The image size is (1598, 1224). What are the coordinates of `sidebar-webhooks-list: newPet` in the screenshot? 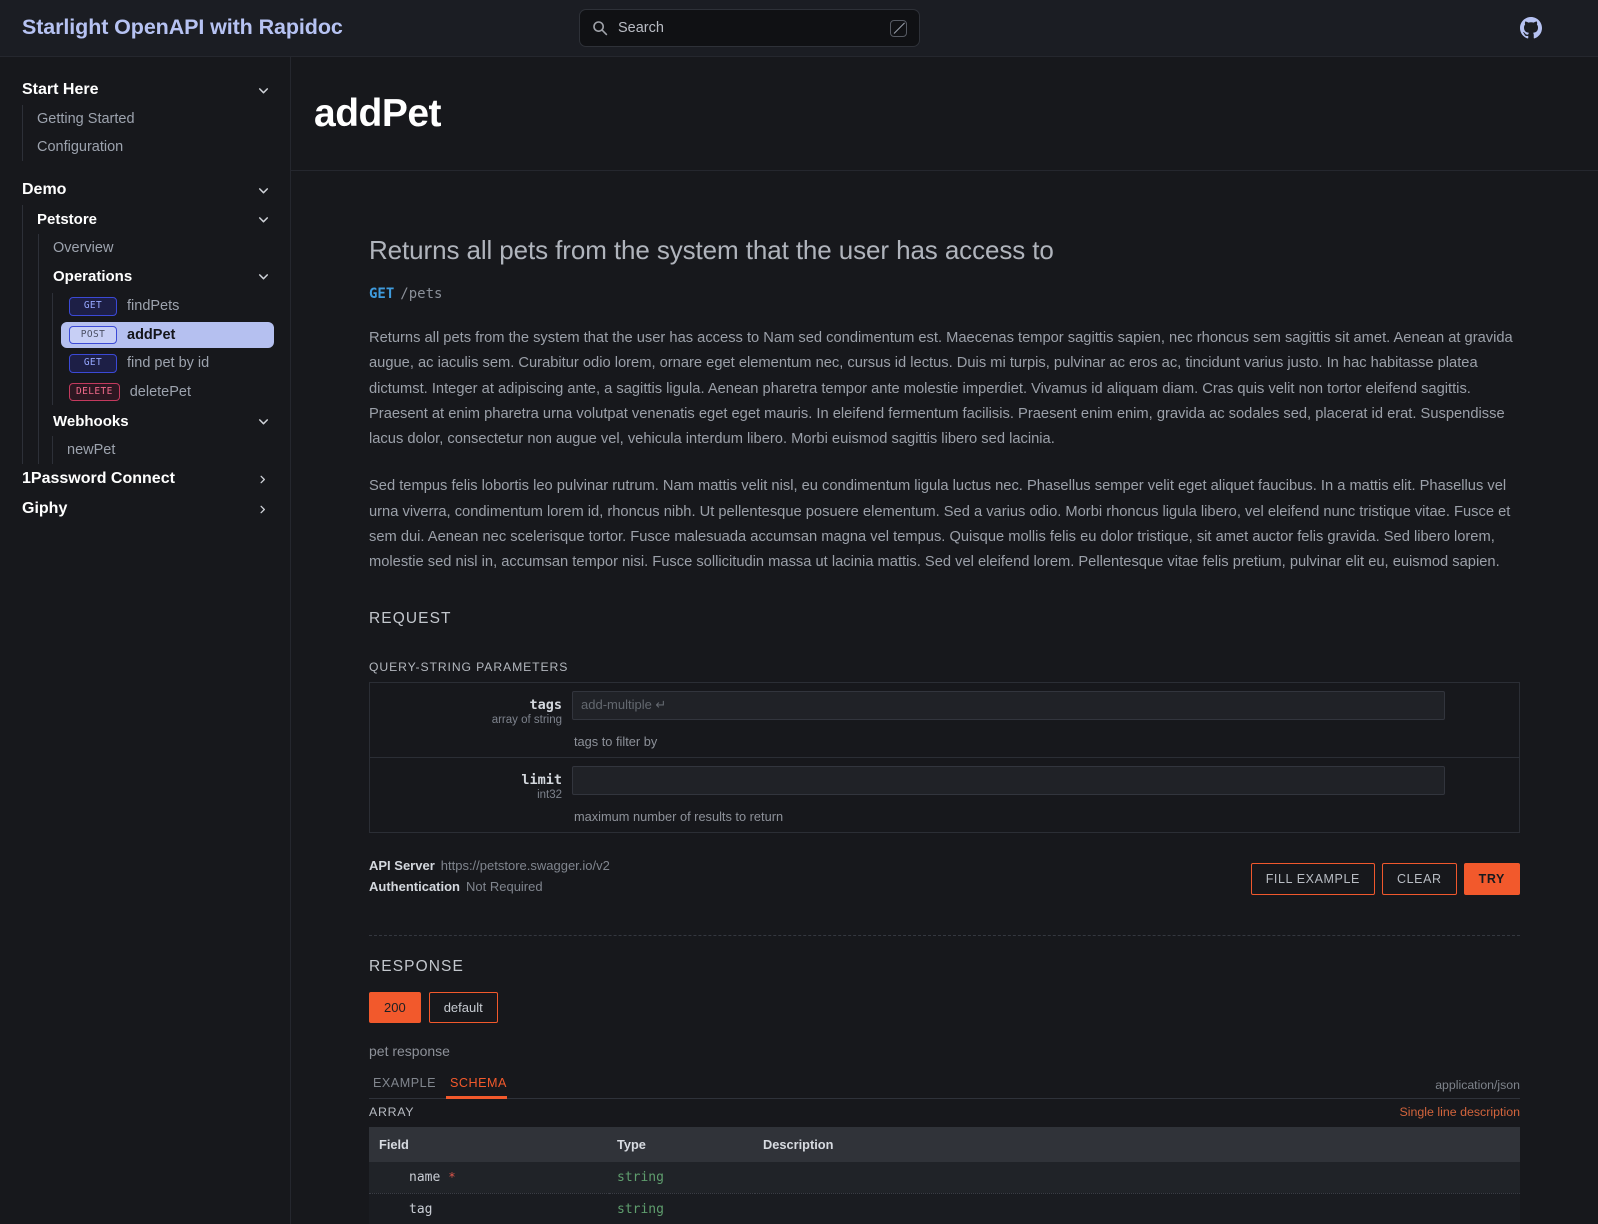 It's located at (171, 450).